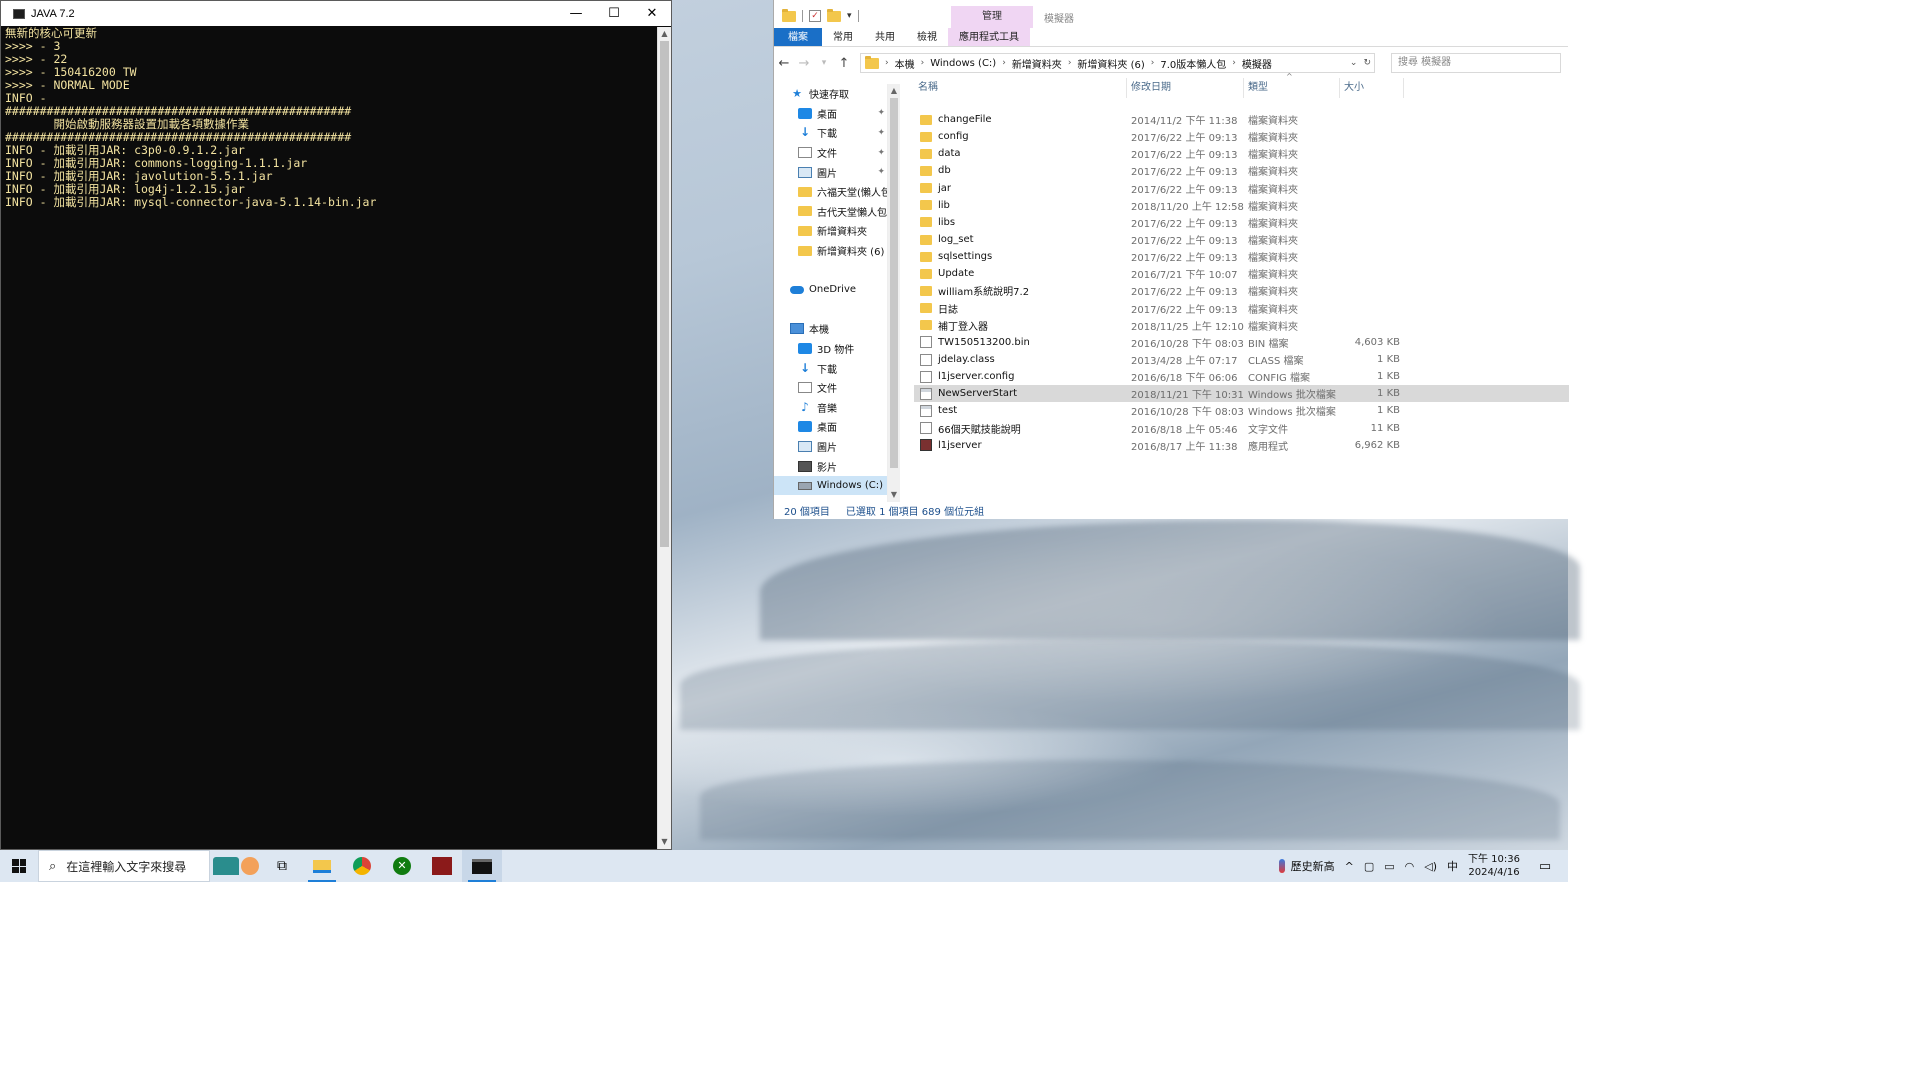  I want to click on tab-share: 共用, so click(885, 37).